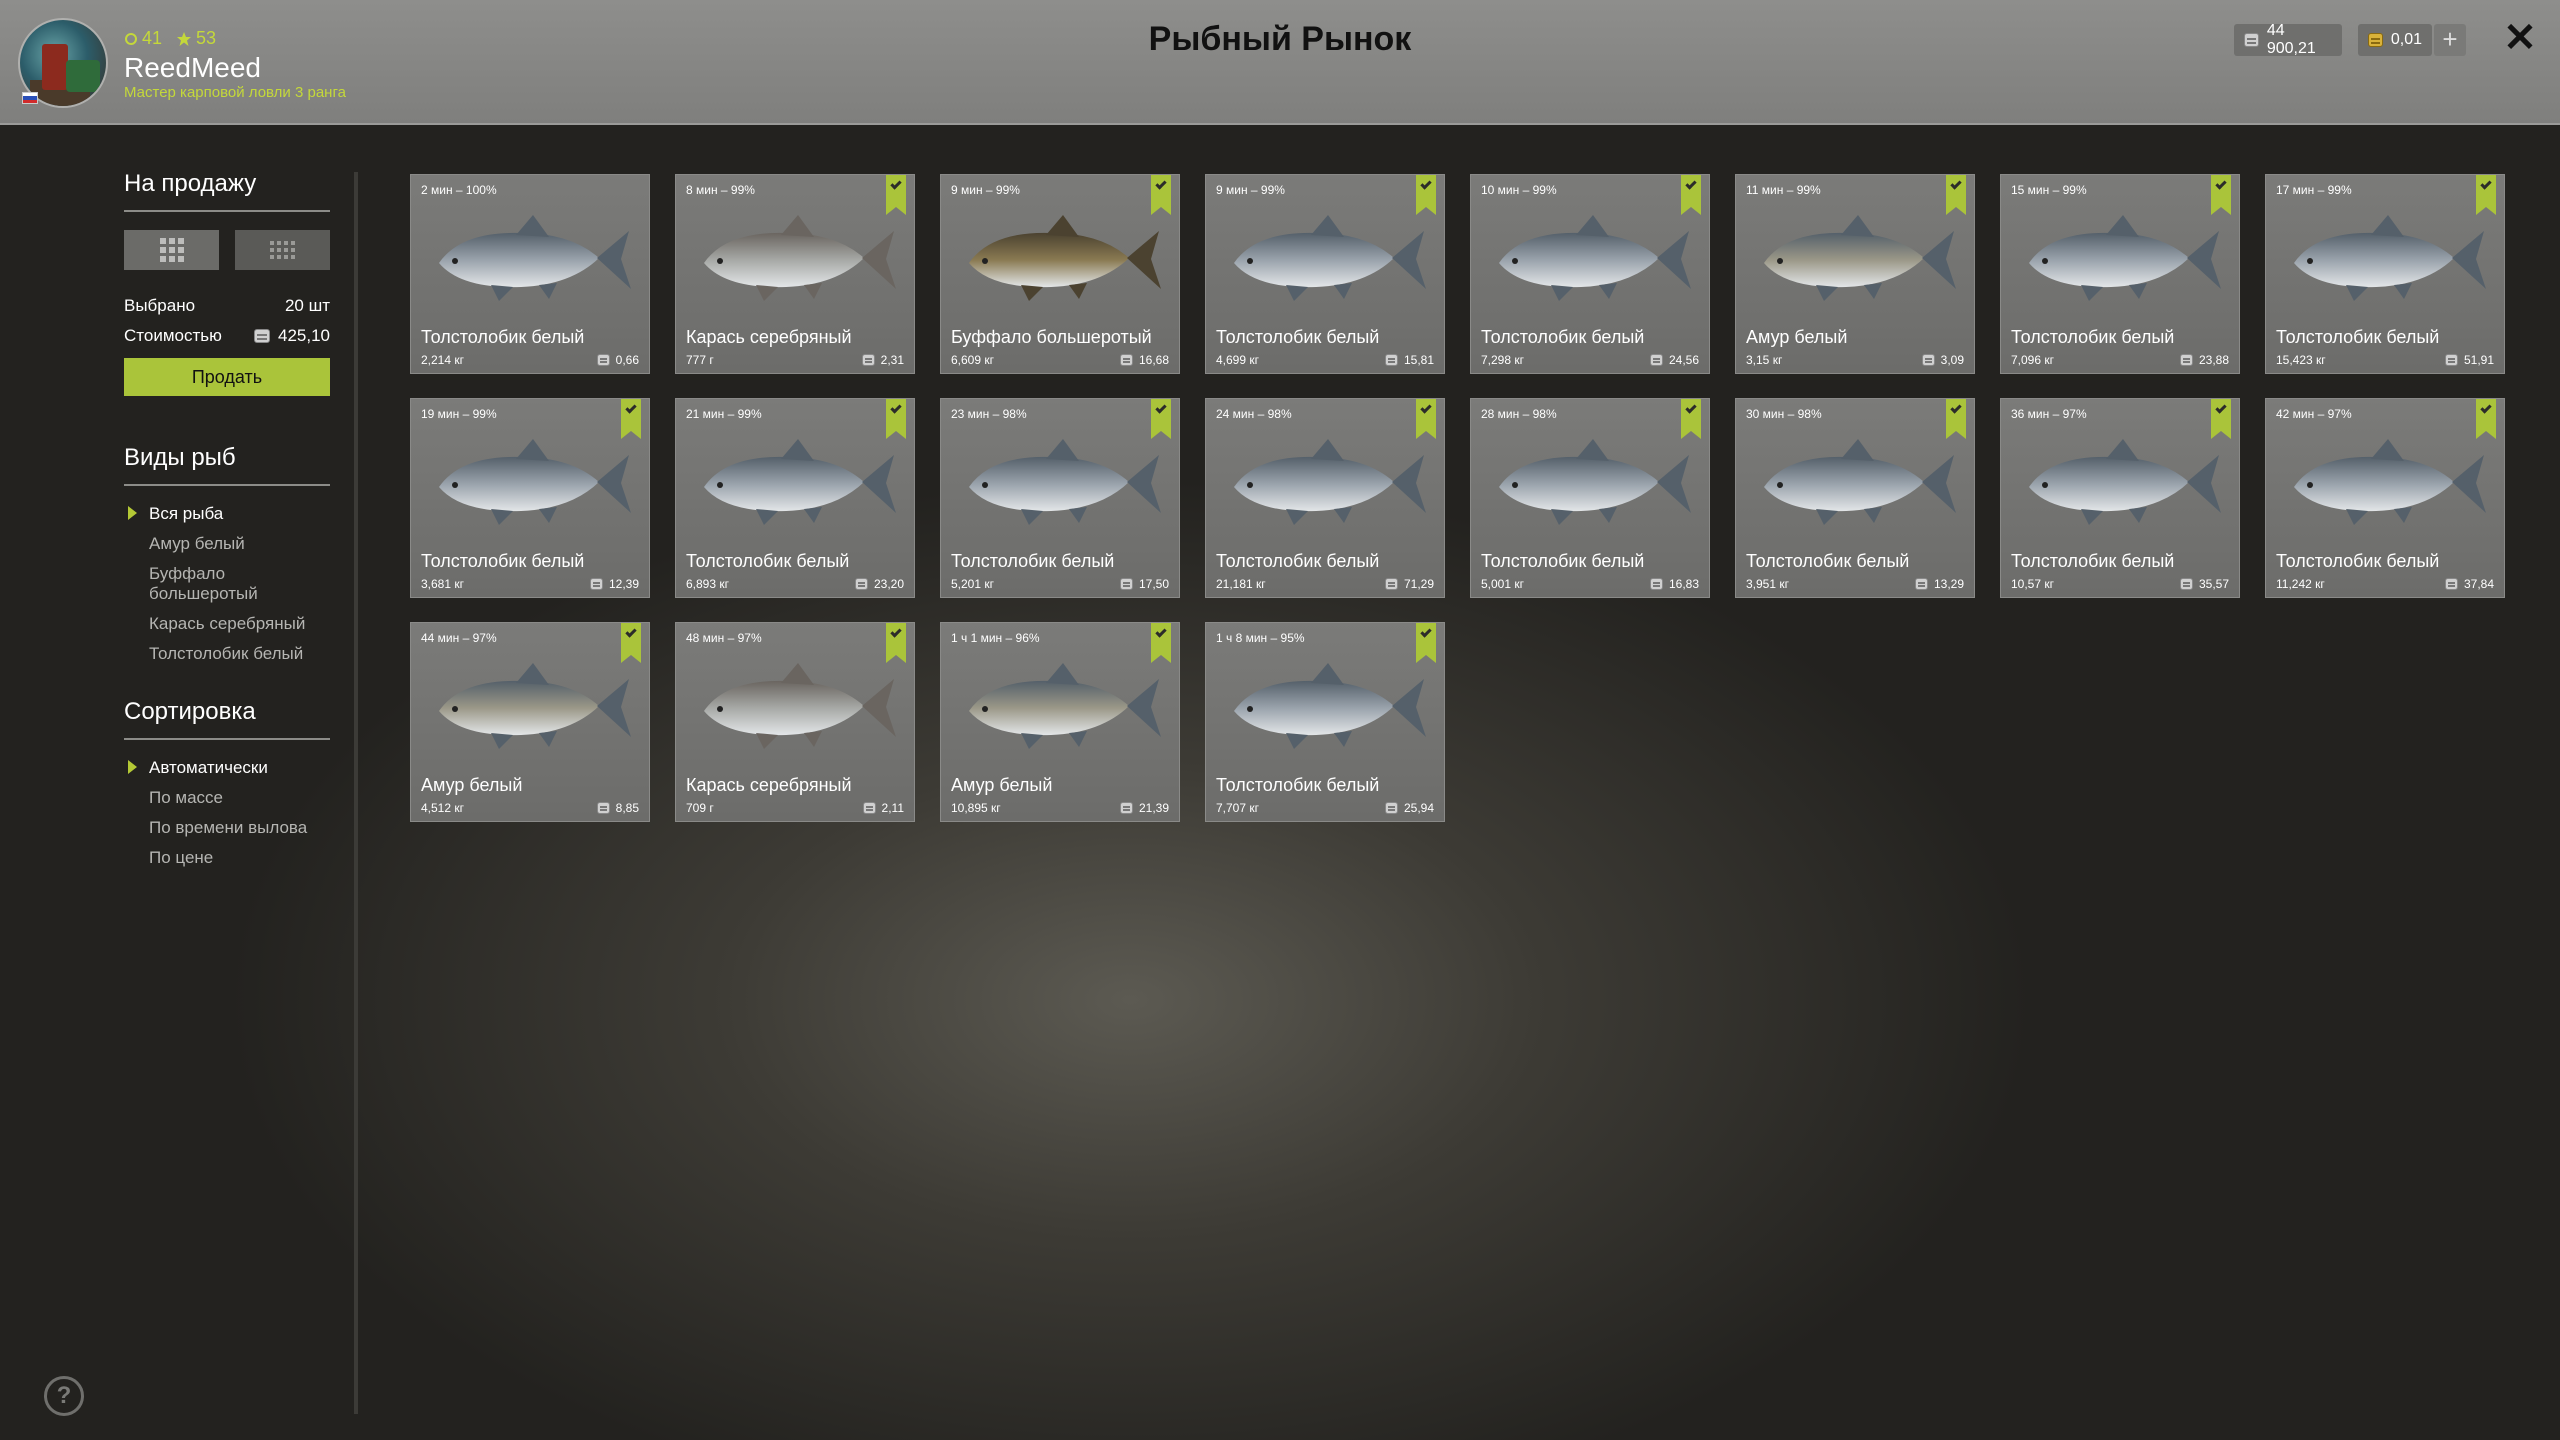 The width and height of the screenshot is (2560, 1440). I want to click on sell-button: Продать, so click(227, 377).